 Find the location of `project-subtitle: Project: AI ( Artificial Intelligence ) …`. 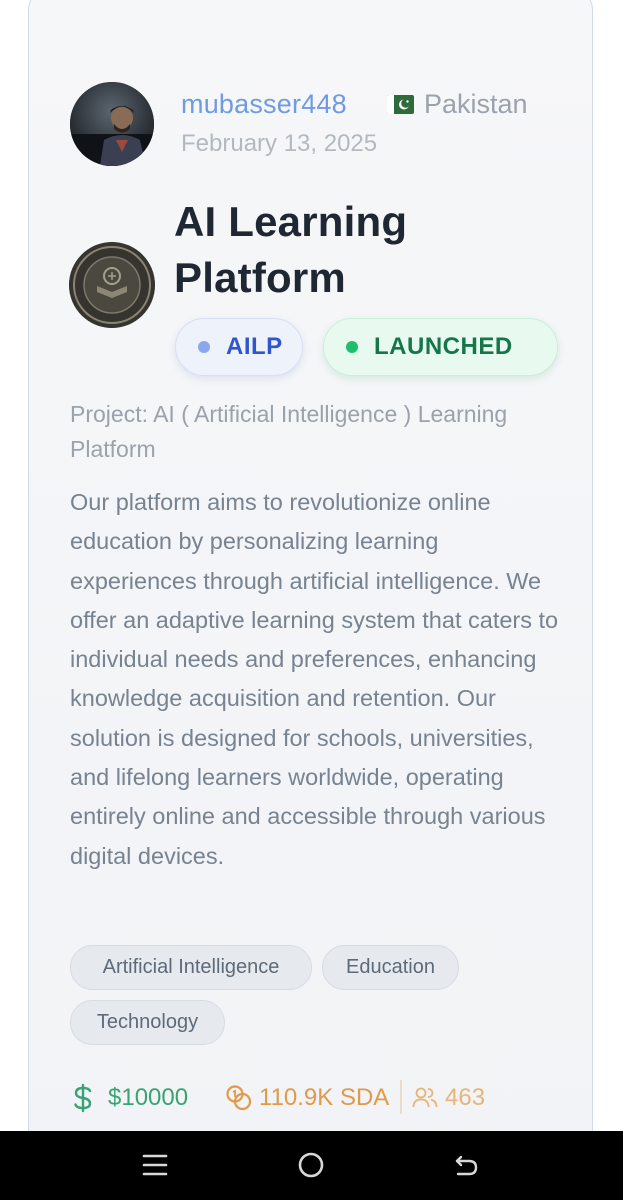

project-subtitle: Project: AI ( Artificial Intelligence ) … is located at coordinates (289, 431).